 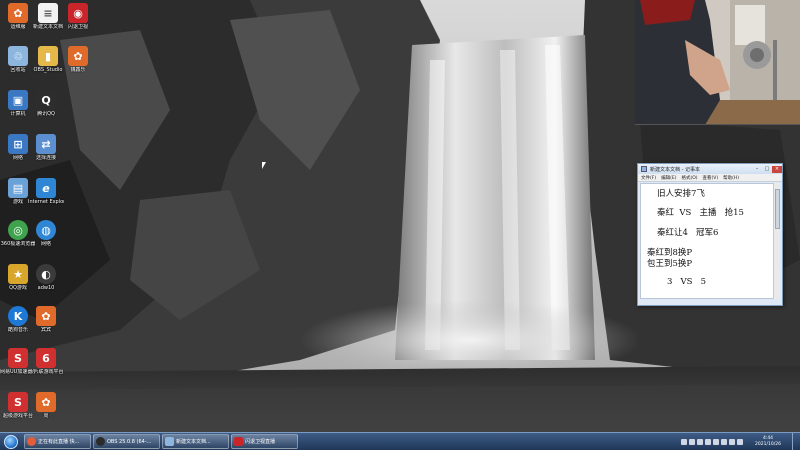 I want to click on game-platform-icon: 6, so click(x=46, y=358).